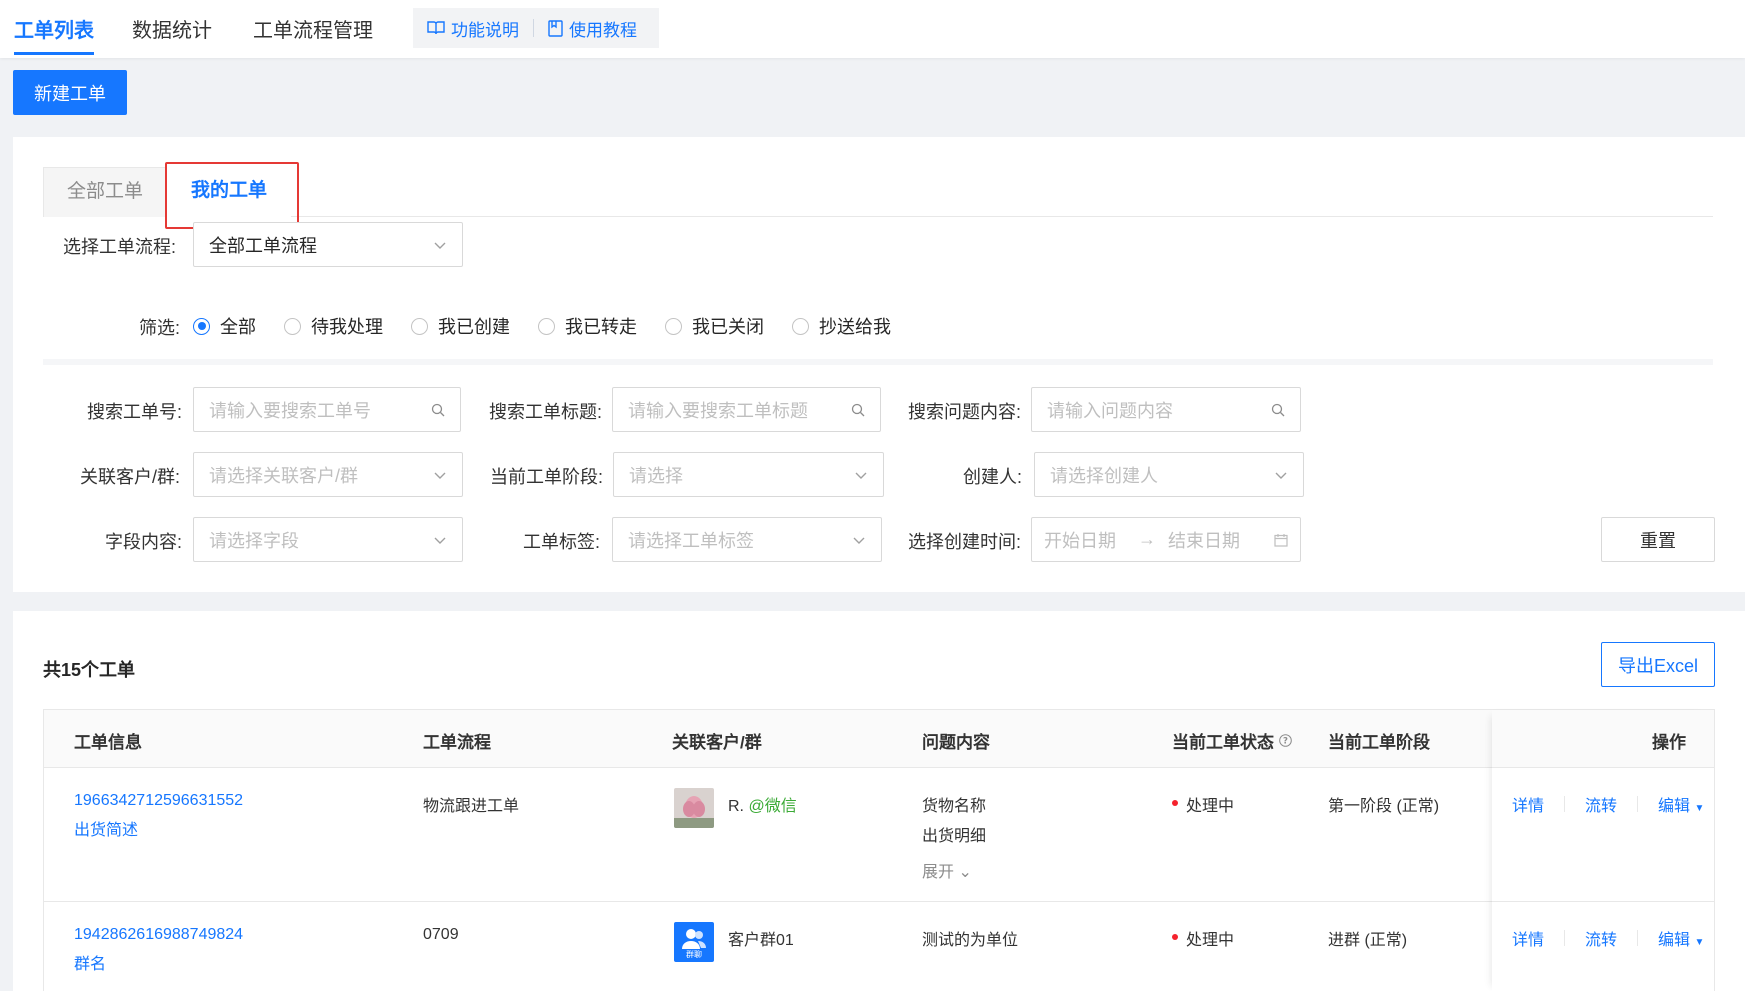 This screenshot has height=991, width=1745. Describe the element at coordinates (1210, 940) in the screenshot. I see `status-label: 处理中` at that location.